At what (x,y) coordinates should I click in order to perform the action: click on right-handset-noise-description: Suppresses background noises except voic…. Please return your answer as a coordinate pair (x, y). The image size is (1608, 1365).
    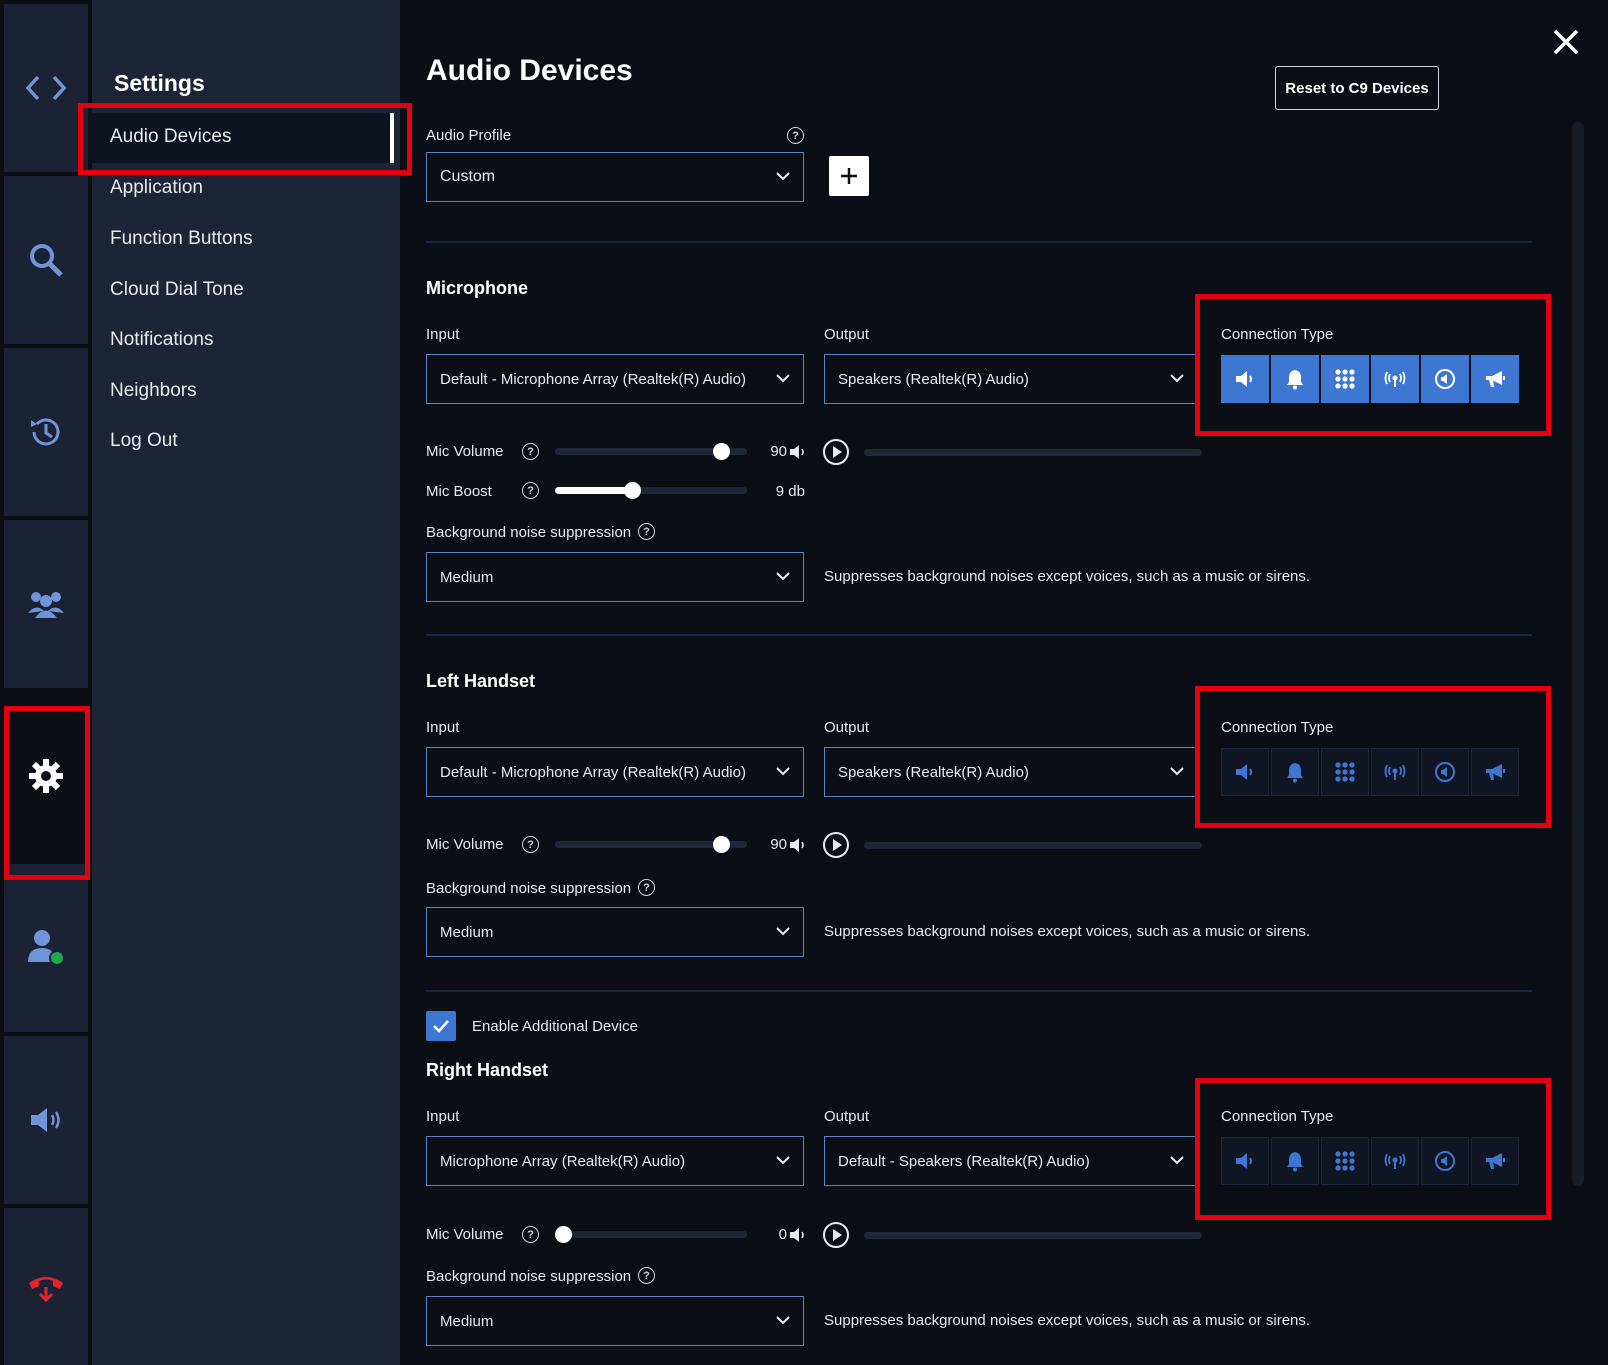
    Looking at the image, I should click on (1067, 1320).